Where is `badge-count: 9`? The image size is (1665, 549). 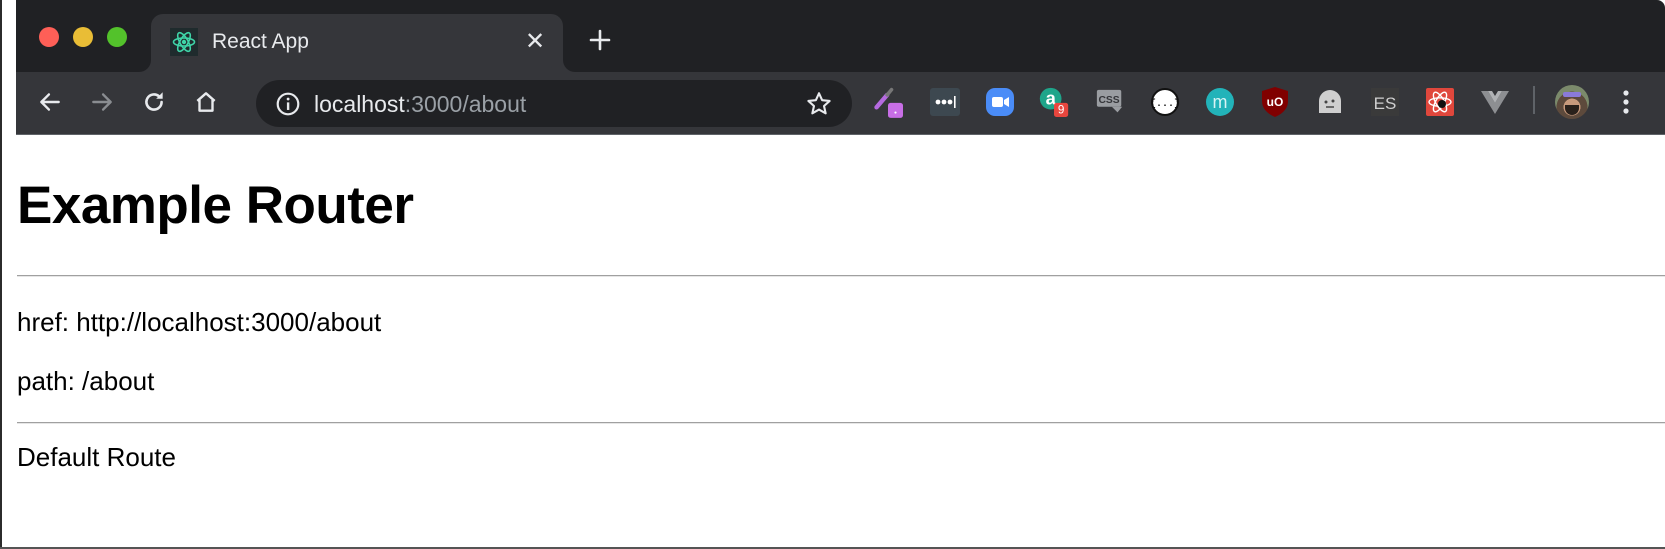
badge-count: 9 is located at coordinates (1061, 110).